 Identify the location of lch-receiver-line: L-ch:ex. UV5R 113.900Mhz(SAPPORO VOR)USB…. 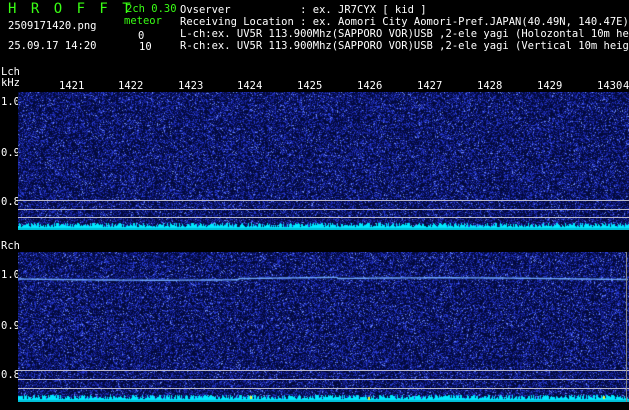
(404, 34).